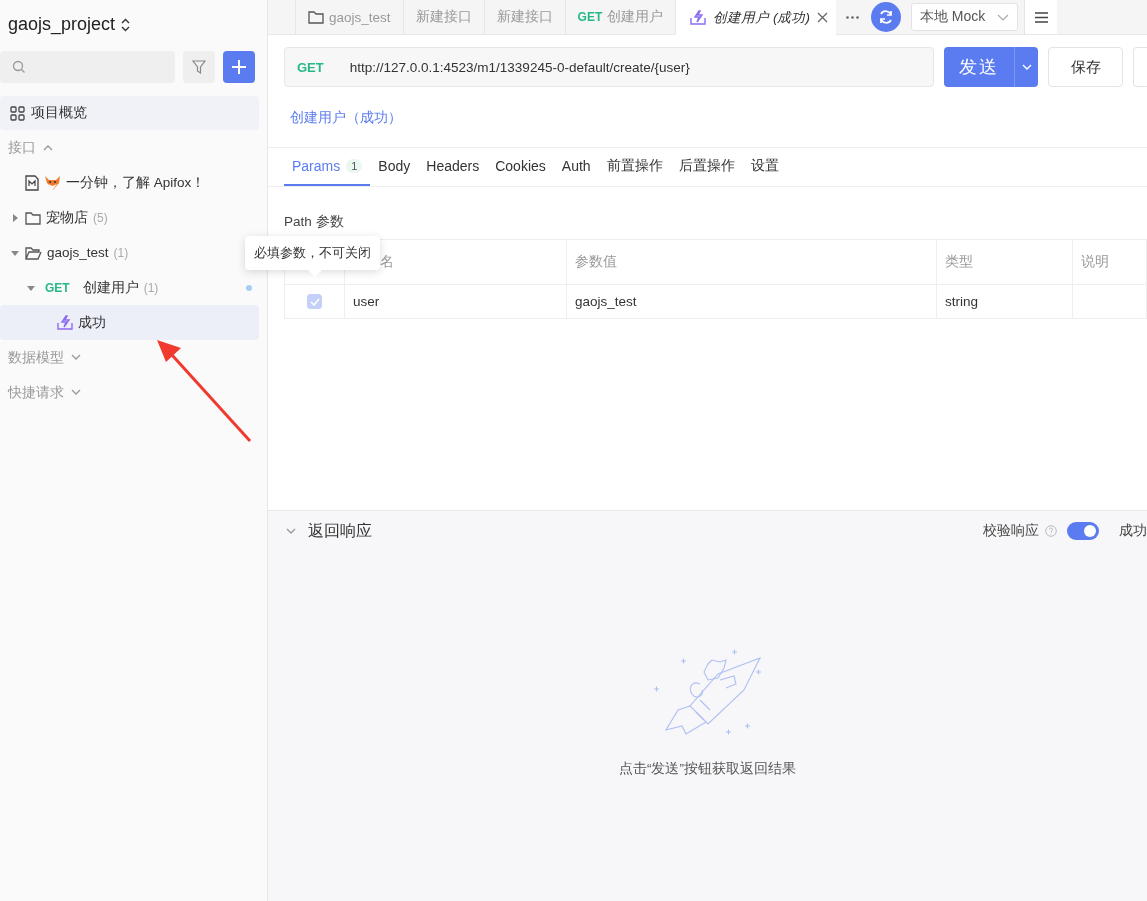 This screenshot has width=1147, height=901. I want to click on tree-item-label: gaojs_test, so click(78, 252).